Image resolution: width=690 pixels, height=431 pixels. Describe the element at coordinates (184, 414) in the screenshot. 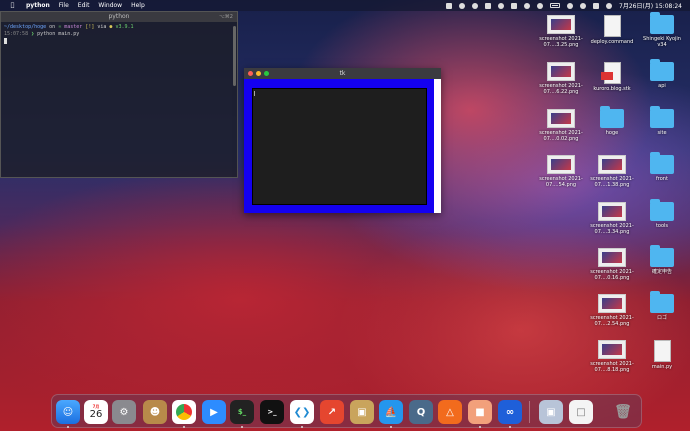

I see `chrome-icon` at that location.